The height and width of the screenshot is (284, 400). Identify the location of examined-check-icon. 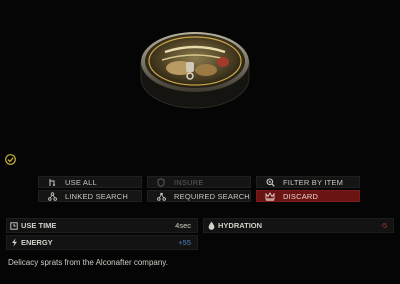
(10, 158).